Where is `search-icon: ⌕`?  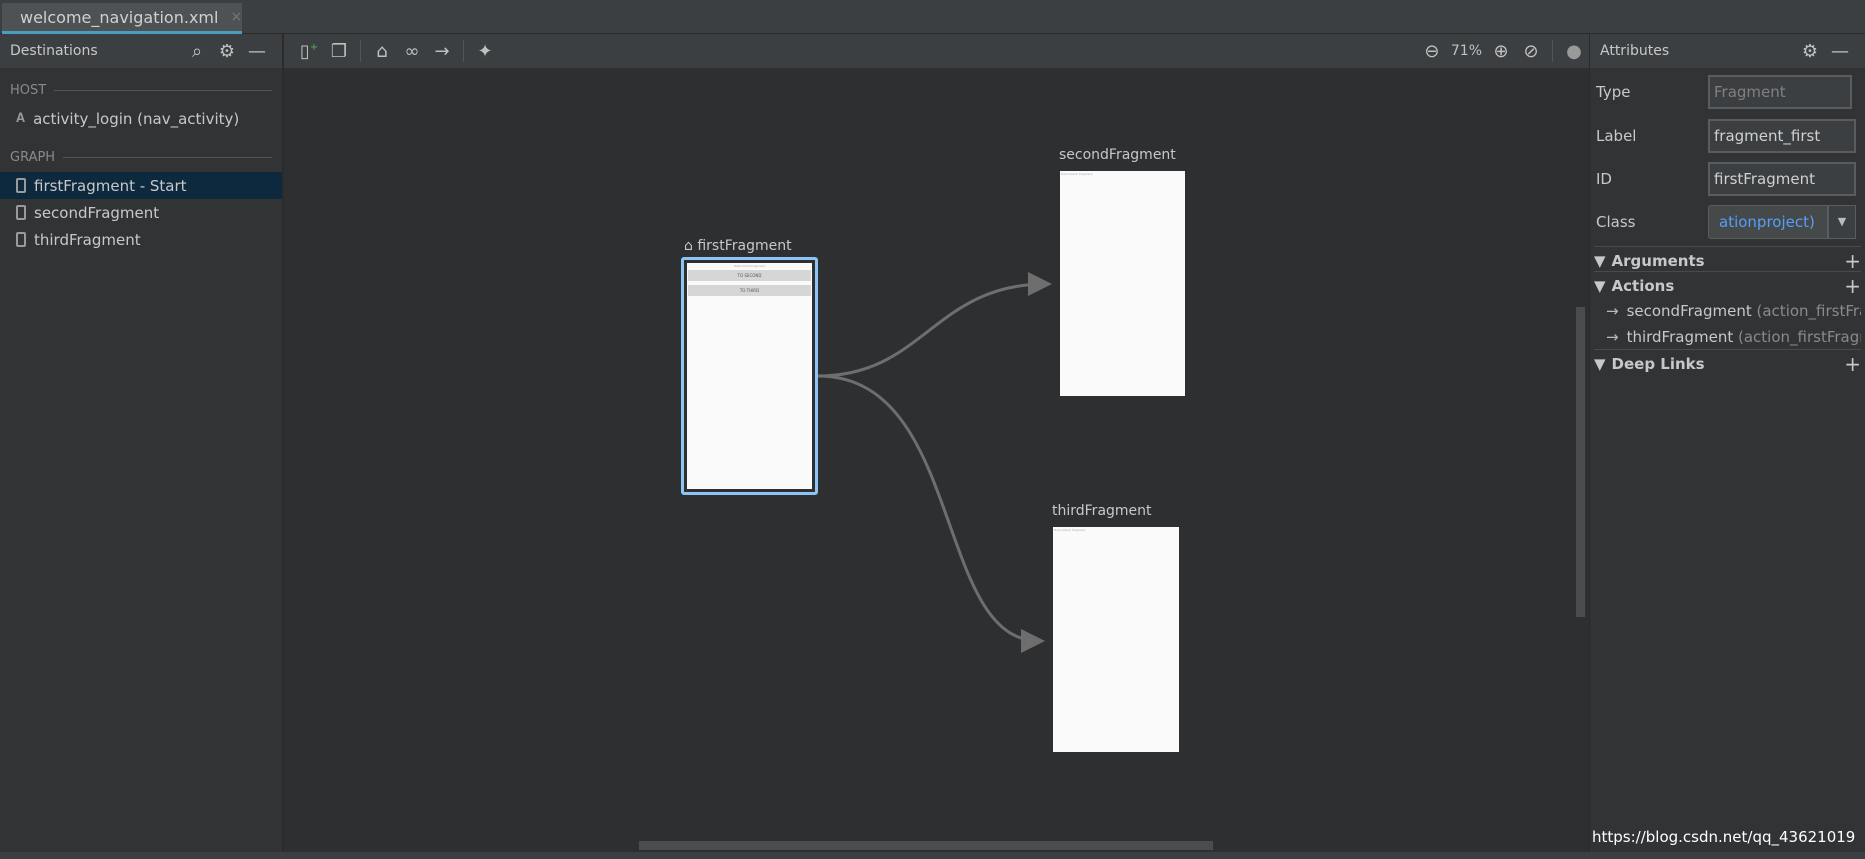
search-icon: ⌕ is located at coordinates (197, 51).